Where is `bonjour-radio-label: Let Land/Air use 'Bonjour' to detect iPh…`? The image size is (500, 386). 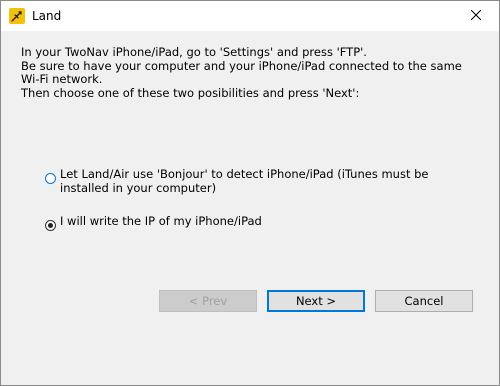 bonjour-radio-label: Let Land/Air use 'Bonjour' to detect iPh… is located at coordinates (260, 181).